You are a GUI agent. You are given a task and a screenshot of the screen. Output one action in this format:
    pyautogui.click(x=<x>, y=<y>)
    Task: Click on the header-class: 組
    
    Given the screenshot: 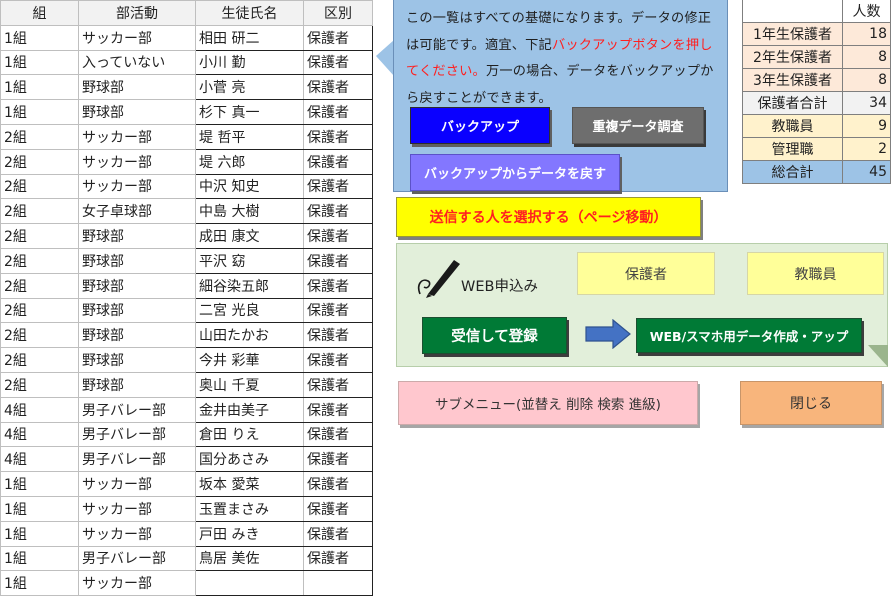 What is the action you would take?
    pyautogui.click(x=39, y=13)
    